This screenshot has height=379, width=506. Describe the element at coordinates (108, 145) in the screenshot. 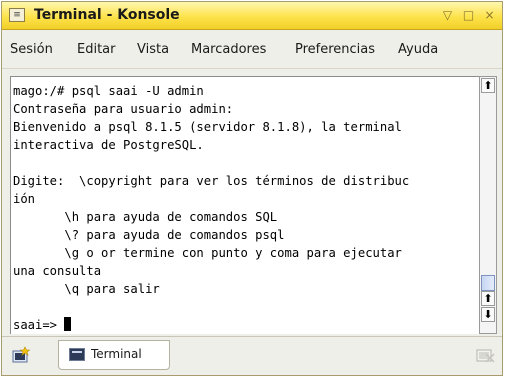

I see `terminal-line: interactiva de PostgreSQL.` at that location.